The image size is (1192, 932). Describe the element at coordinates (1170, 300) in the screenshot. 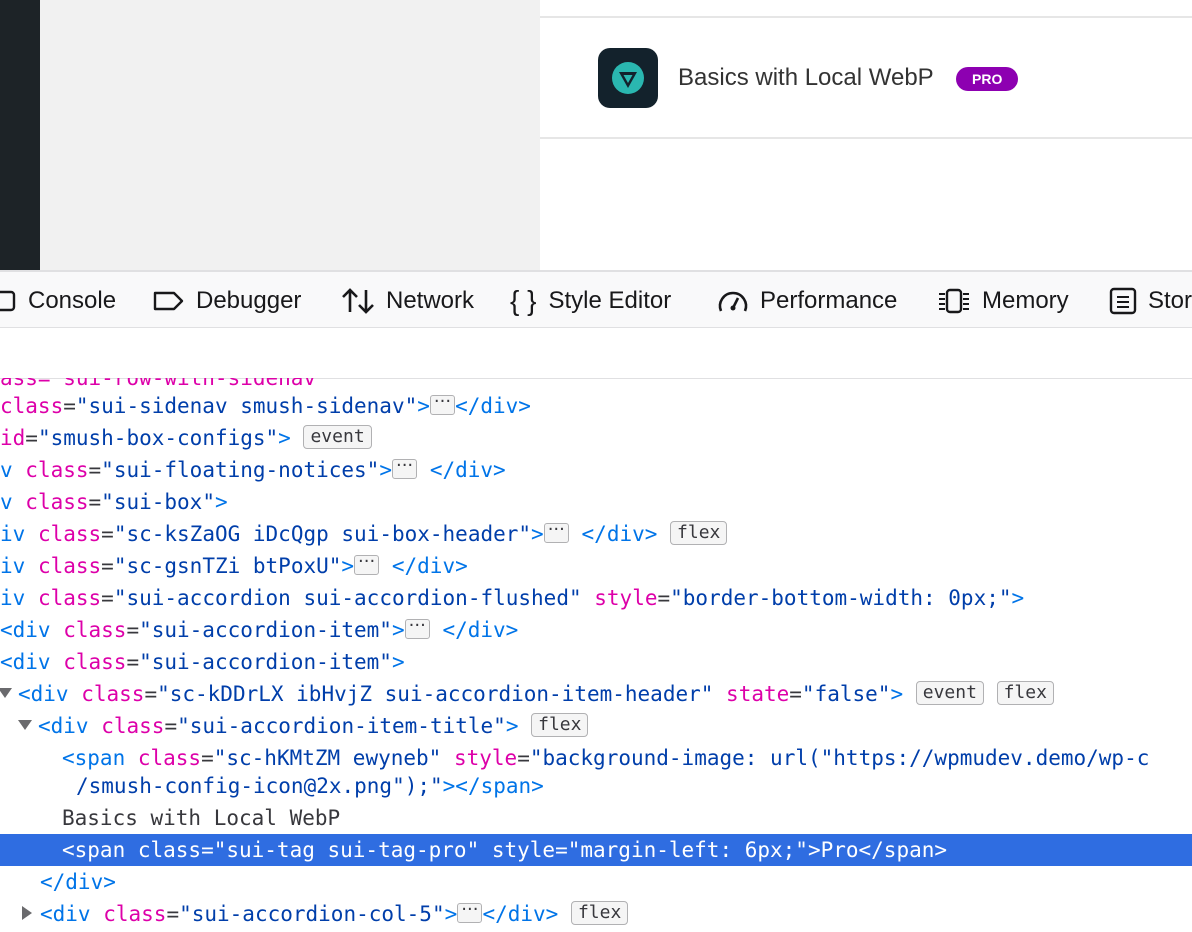

I see `tab-storage-label: Stor` at that location.